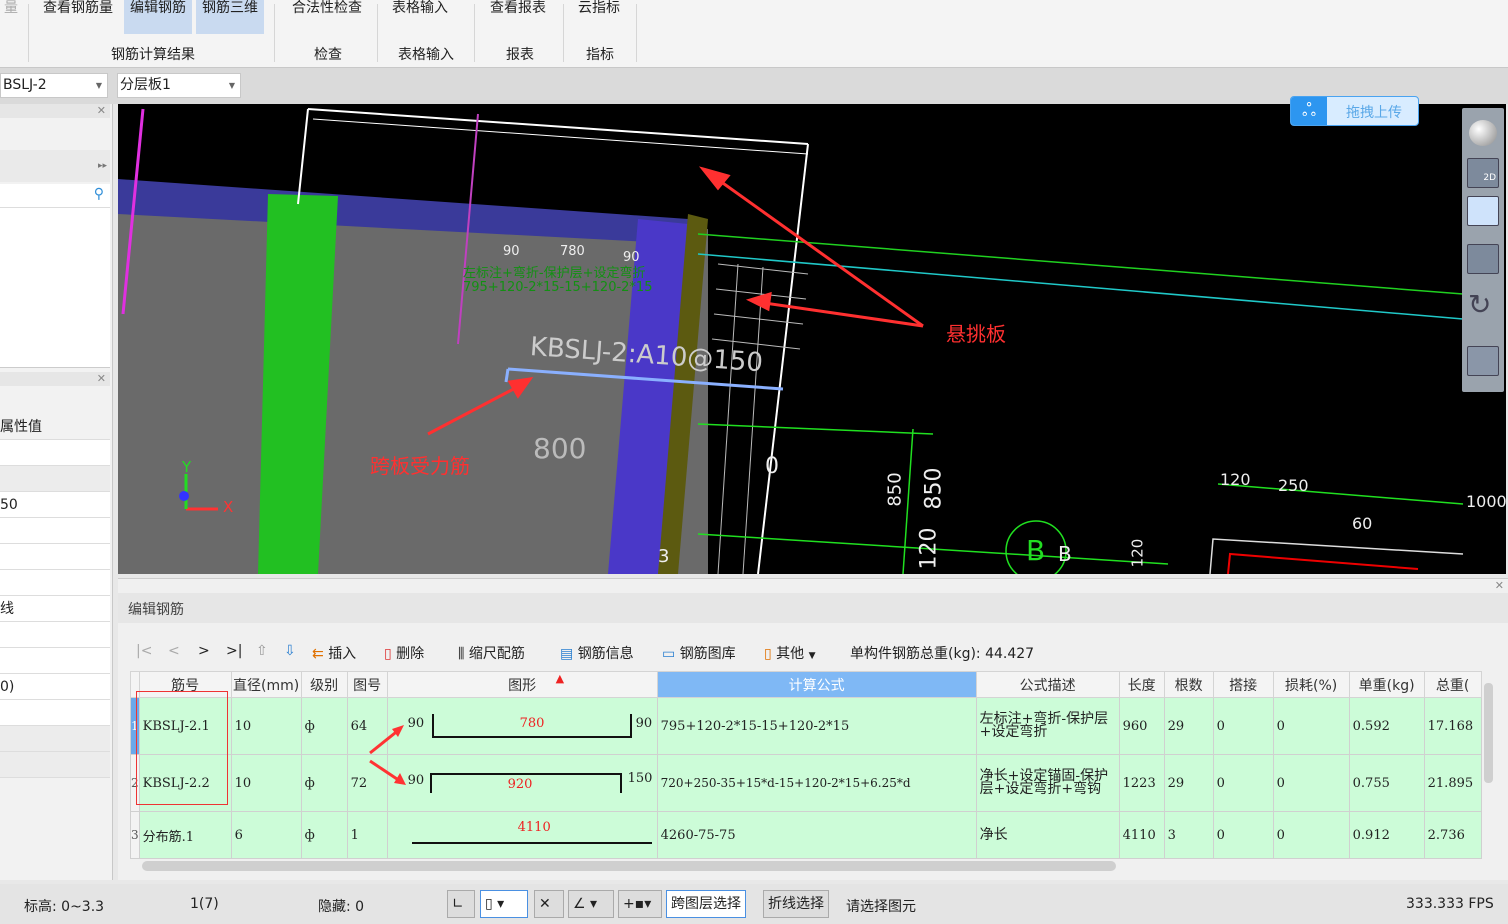  I want to click on component-select: BSLJ-2 ▼, so click(54, 85).